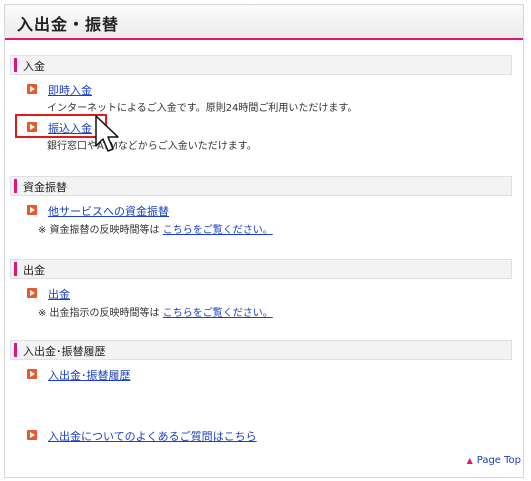 This screenshot has height=481, width=531. What do you see at coordinates (64, 351) in the screenshot?
I see `section-heading-label: 入出金･振替履歴` at bounding box center [64, 351].